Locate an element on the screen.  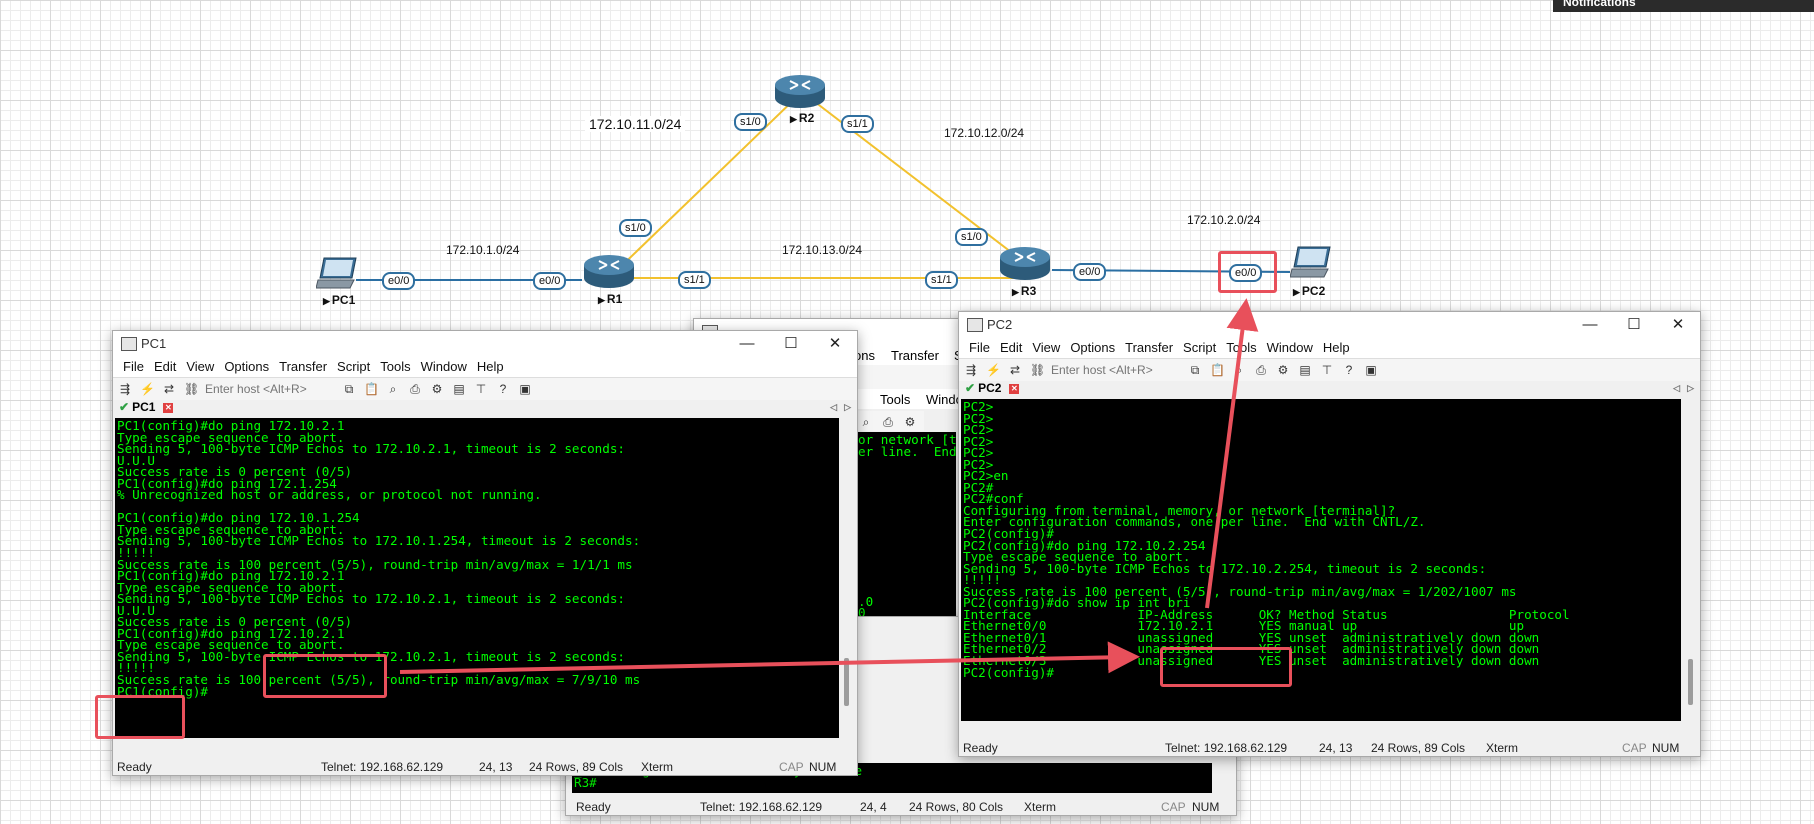
arrow-to-pc2-port is located at coordinates (1232, 453).